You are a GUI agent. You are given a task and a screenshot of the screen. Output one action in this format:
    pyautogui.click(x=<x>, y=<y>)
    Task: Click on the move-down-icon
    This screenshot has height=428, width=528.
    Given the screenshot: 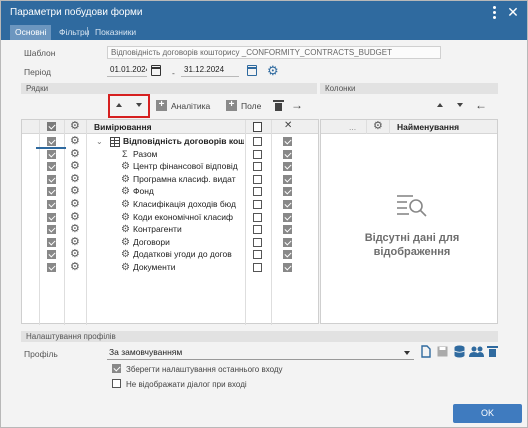 What is the action you would take?
    pyautogui.click(x=139, y=105)
    